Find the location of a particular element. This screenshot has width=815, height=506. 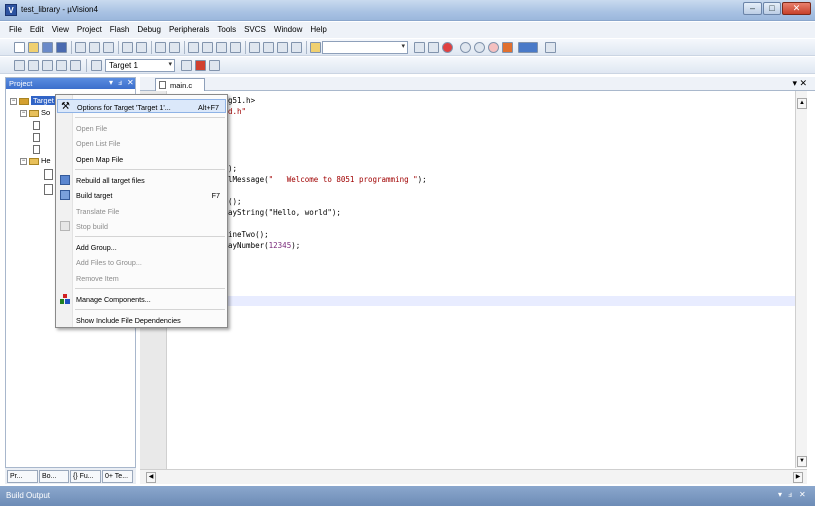

file-extensions-icon is located at coordinates (214, 65).